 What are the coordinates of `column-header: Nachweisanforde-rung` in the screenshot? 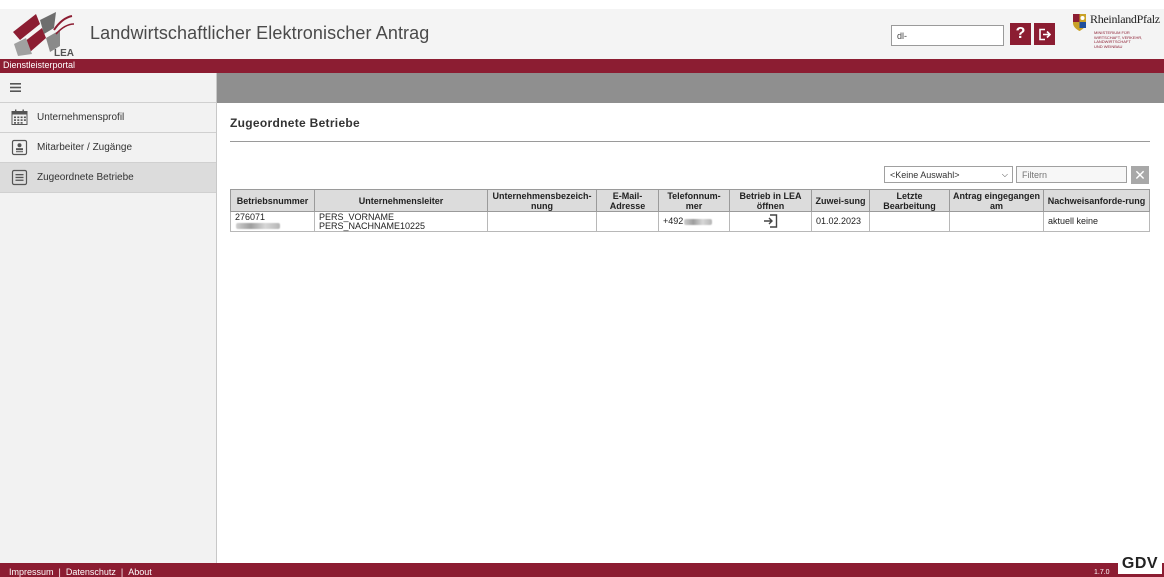 It's located at (1096, 200).